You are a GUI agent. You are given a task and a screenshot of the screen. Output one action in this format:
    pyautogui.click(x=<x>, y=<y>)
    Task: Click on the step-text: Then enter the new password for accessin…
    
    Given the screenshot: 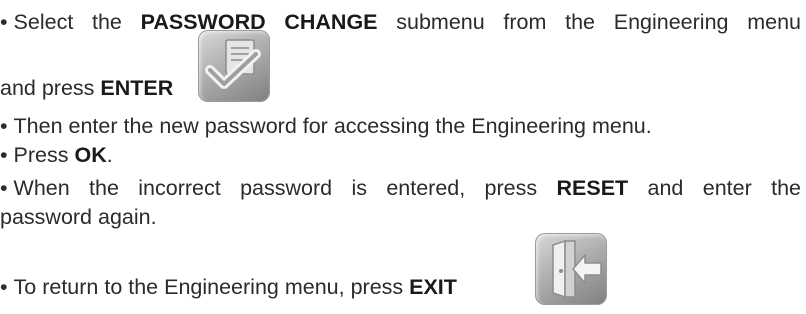 What is the action you would take?
    pyautogui.click(x=332, y=126)
    